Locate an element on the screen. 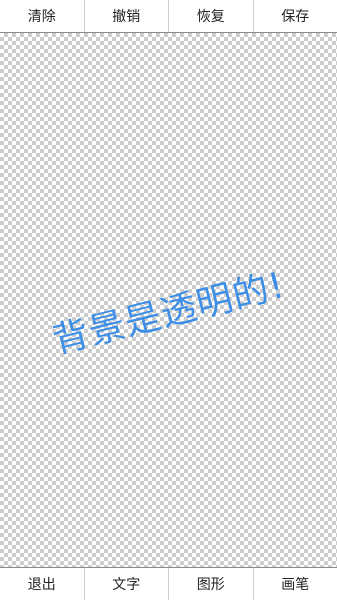  brush-tool-button: 画笔 is located at coordinates (295, 584).